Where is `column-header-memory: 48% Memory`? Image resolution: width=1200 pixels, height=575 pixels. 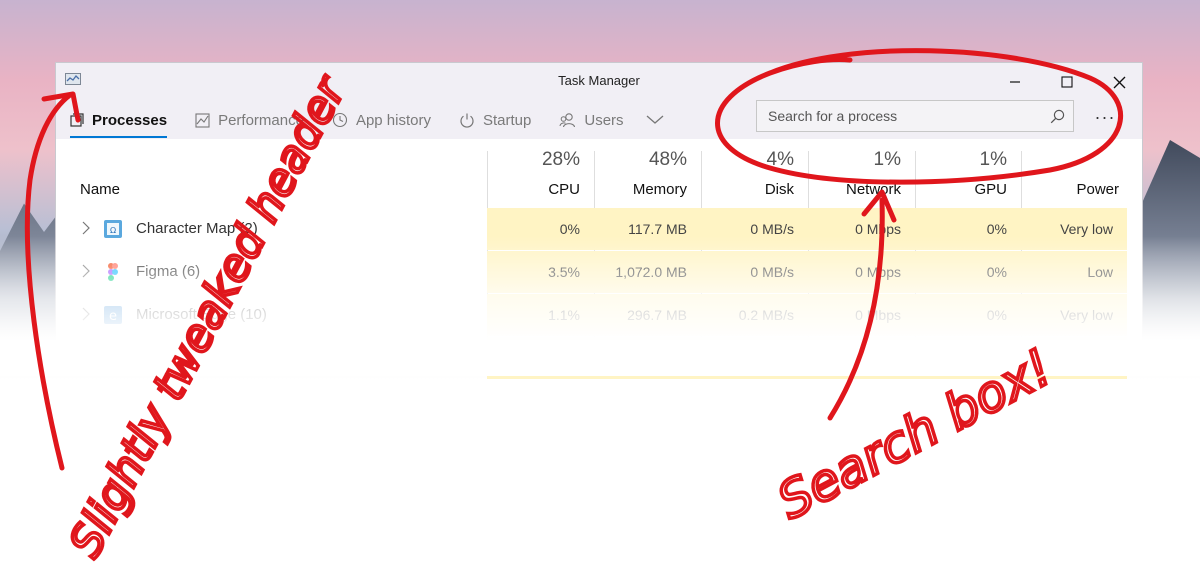 column-header-memory: 48% Memory is located at coordinates (647, 173).